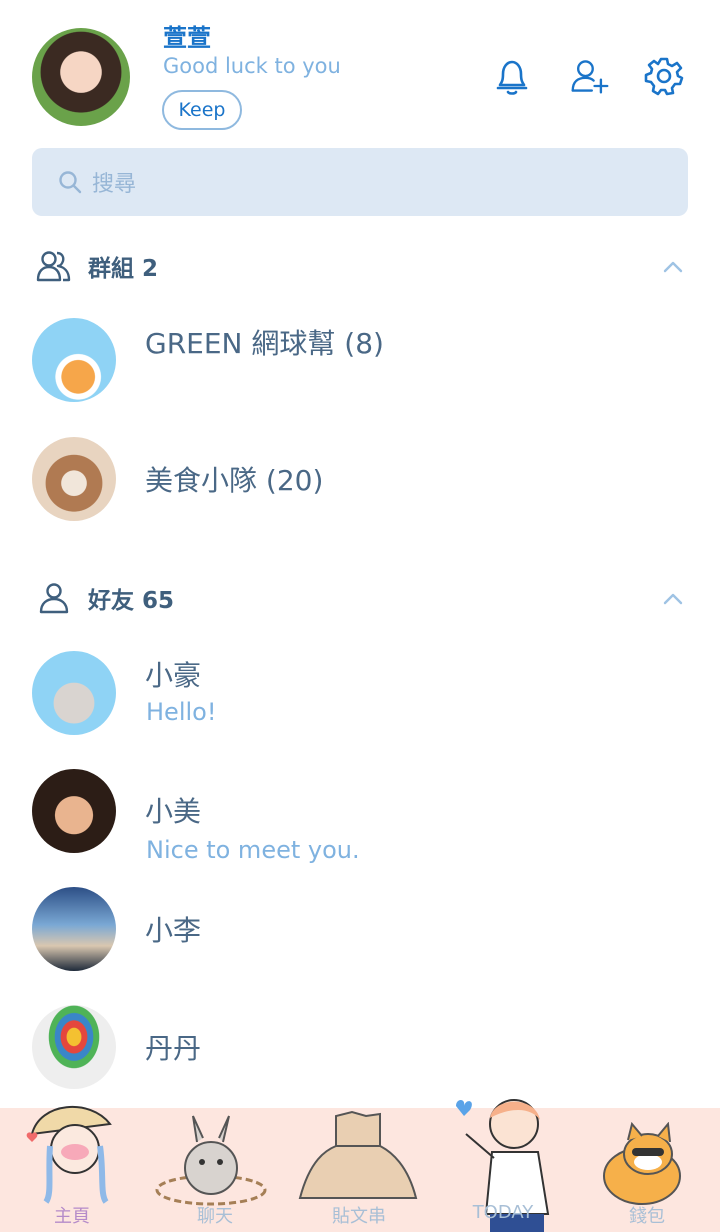  I want to click on nav-tab-home: 主頁, so click(72, 1215).